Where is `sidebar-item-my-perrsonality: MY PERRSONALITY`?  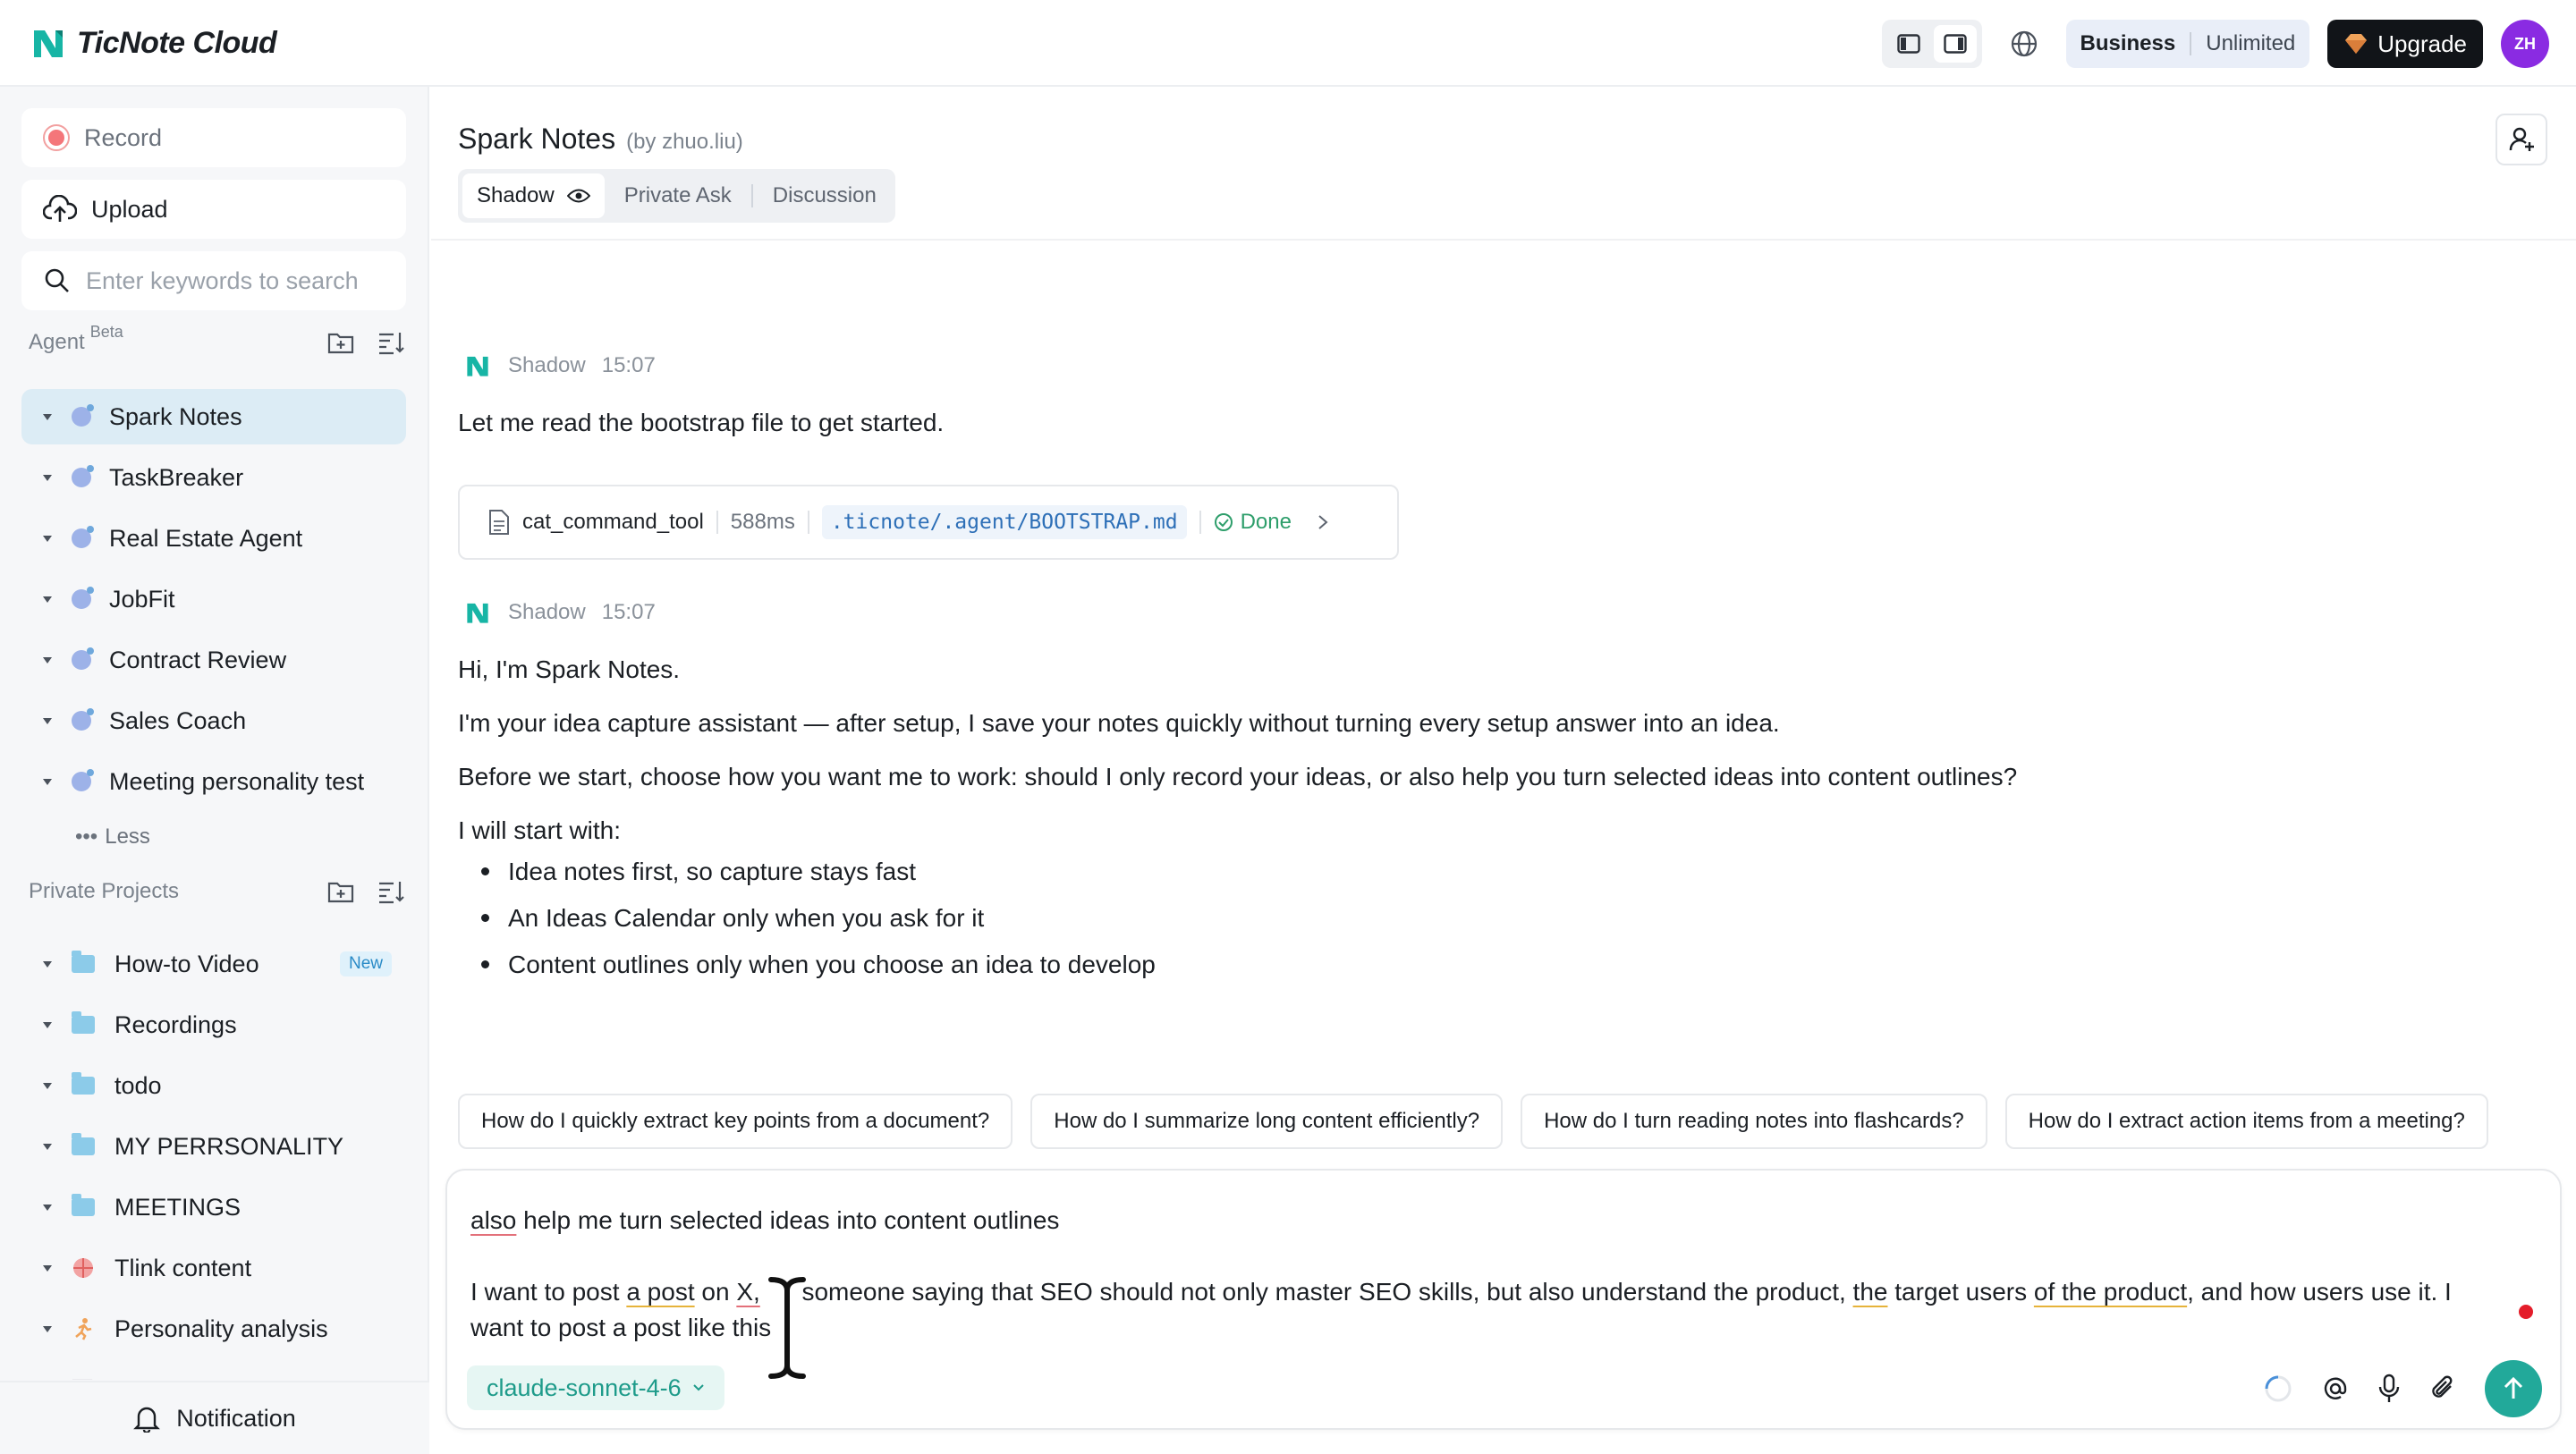 sidebar-item-my-perrsonality: MY PERRSONALITY is located at coordinates (213, 1147).